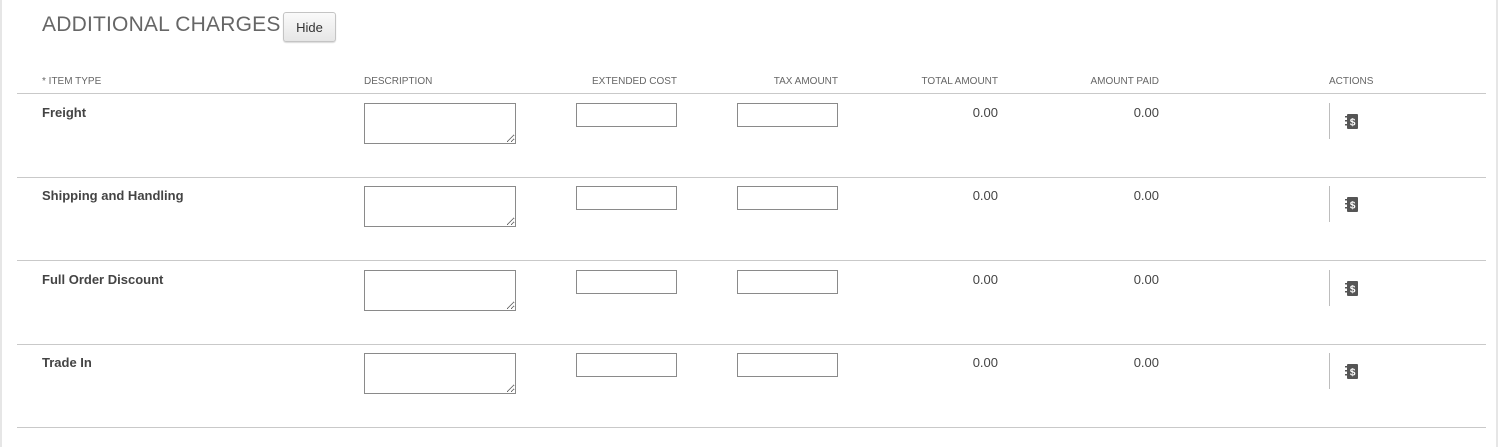 Image resolution: width=1500 pixels, height=447 pixels. I want to click on row-divider, so click(751, 427).